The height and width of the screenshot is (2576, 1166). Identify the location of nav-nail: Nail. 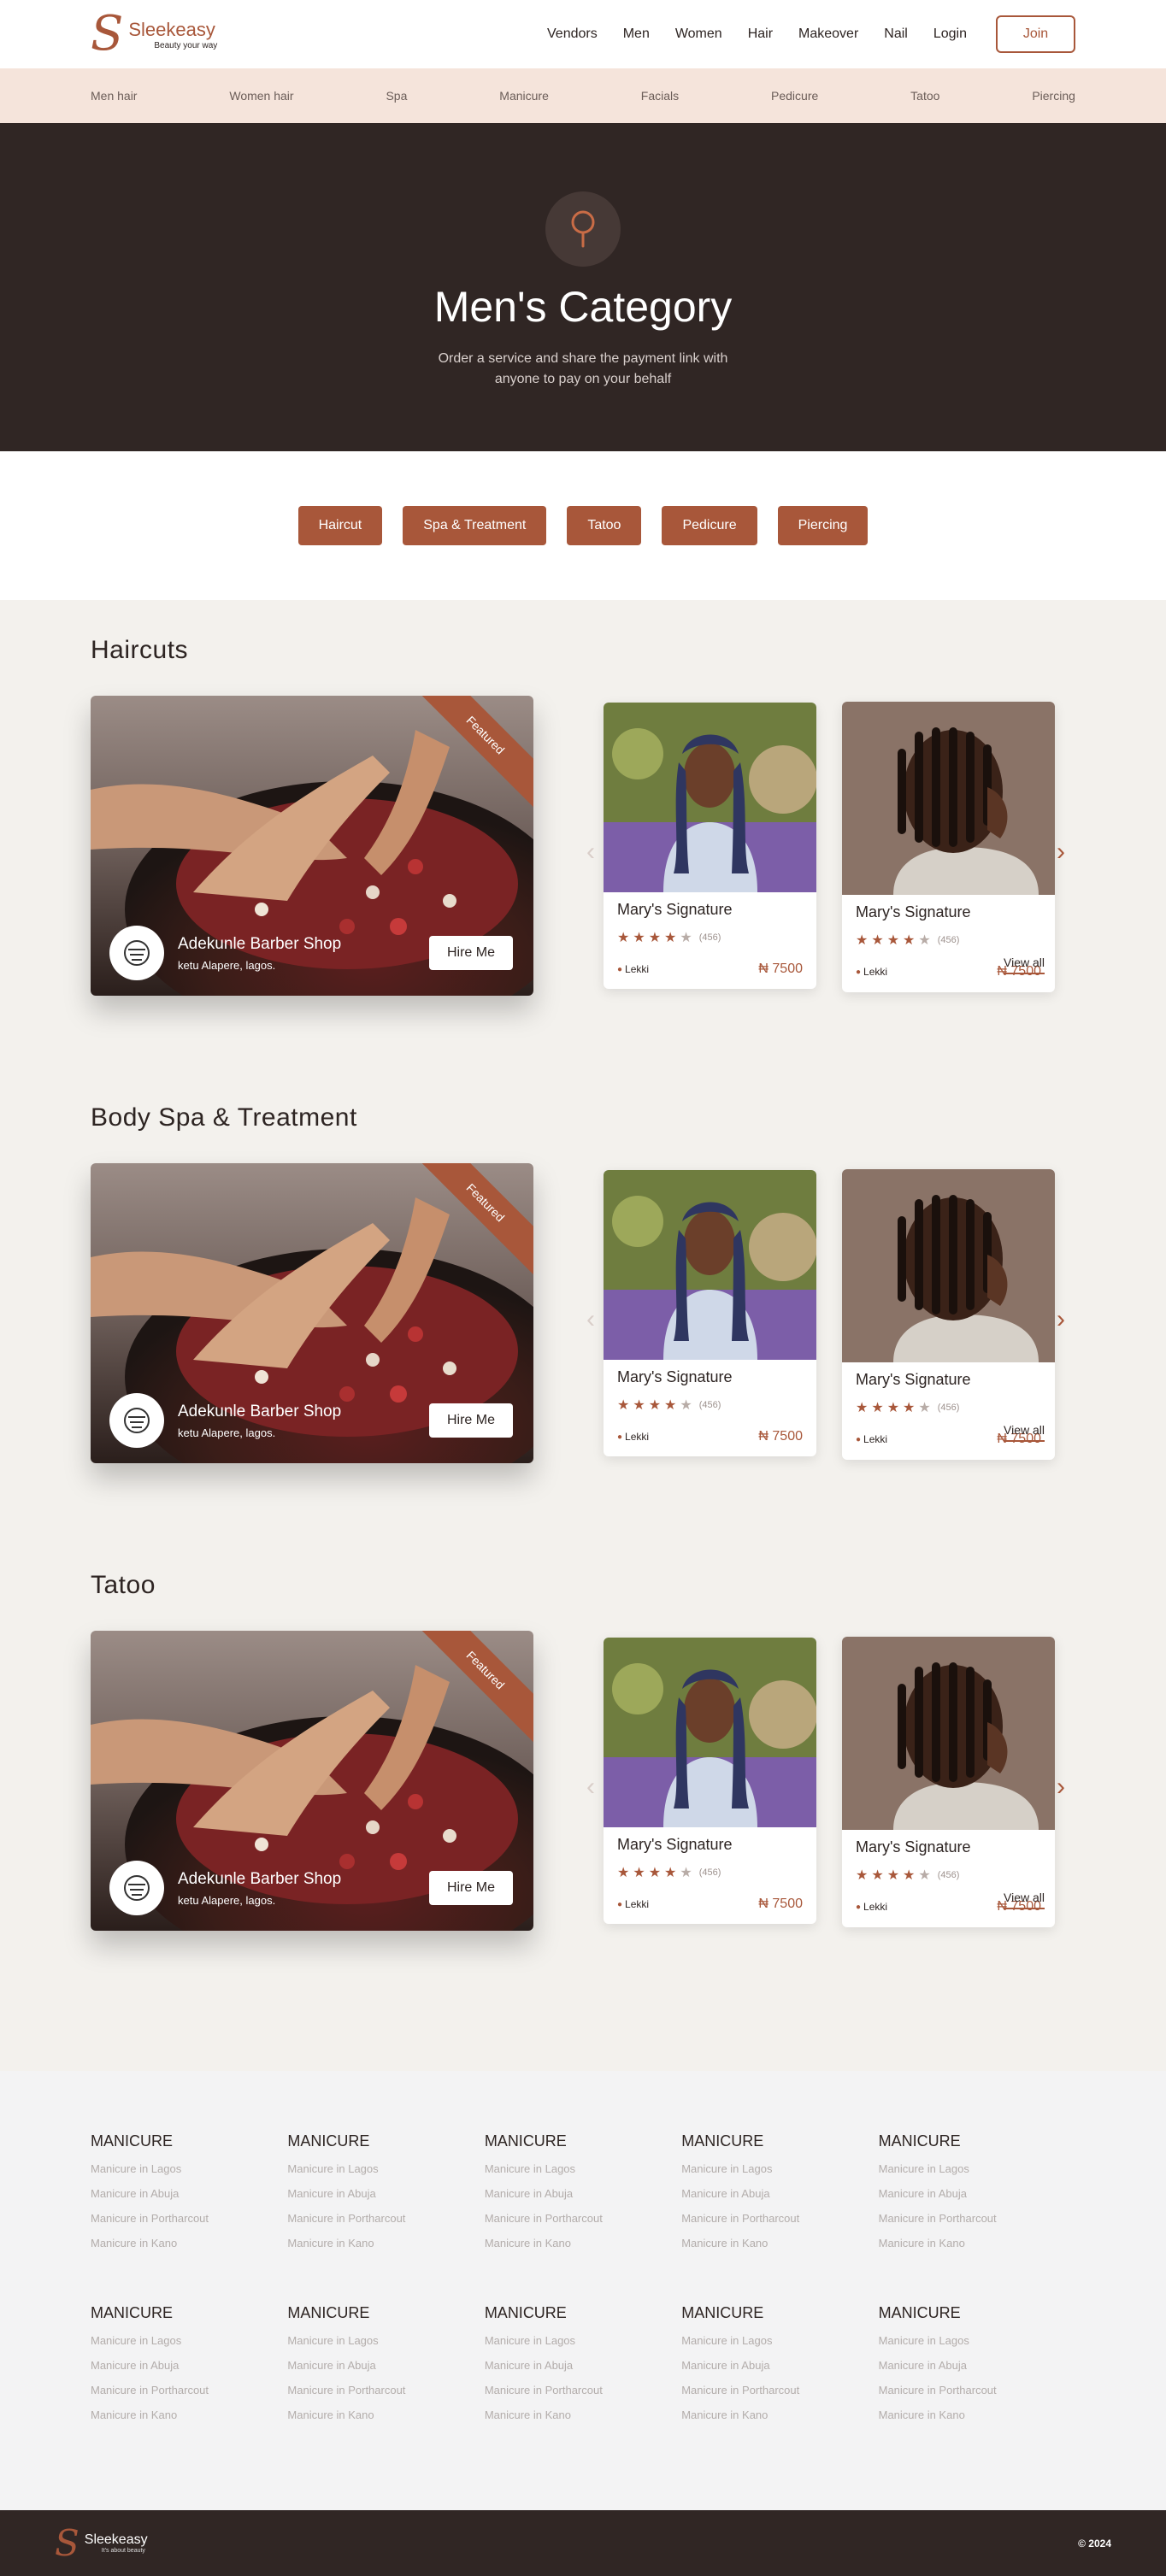
(896, 34).